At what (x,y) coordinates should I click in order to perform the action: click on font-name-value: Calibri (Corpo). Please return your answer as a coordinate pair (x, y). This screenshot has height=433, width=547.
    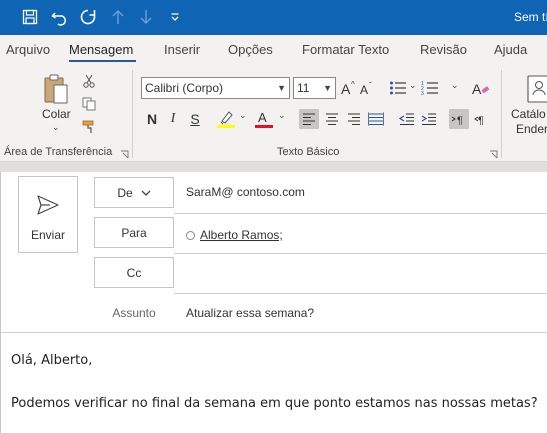
    Looking at the image, I should click on (184, 88).